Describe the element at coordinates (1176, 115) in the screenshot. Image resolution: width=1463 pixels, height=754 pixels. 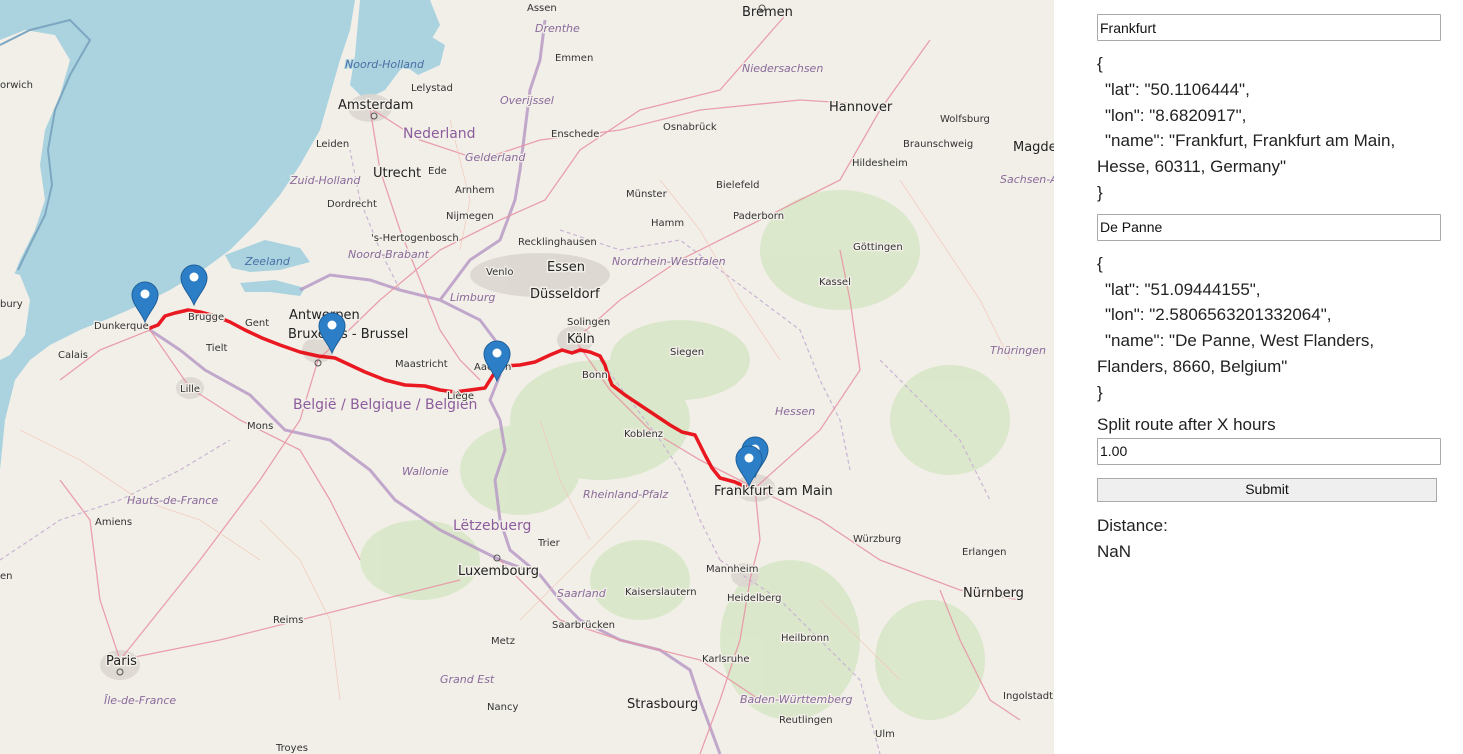
I see `json-lon: "lon": "8.6820917",` at that location.